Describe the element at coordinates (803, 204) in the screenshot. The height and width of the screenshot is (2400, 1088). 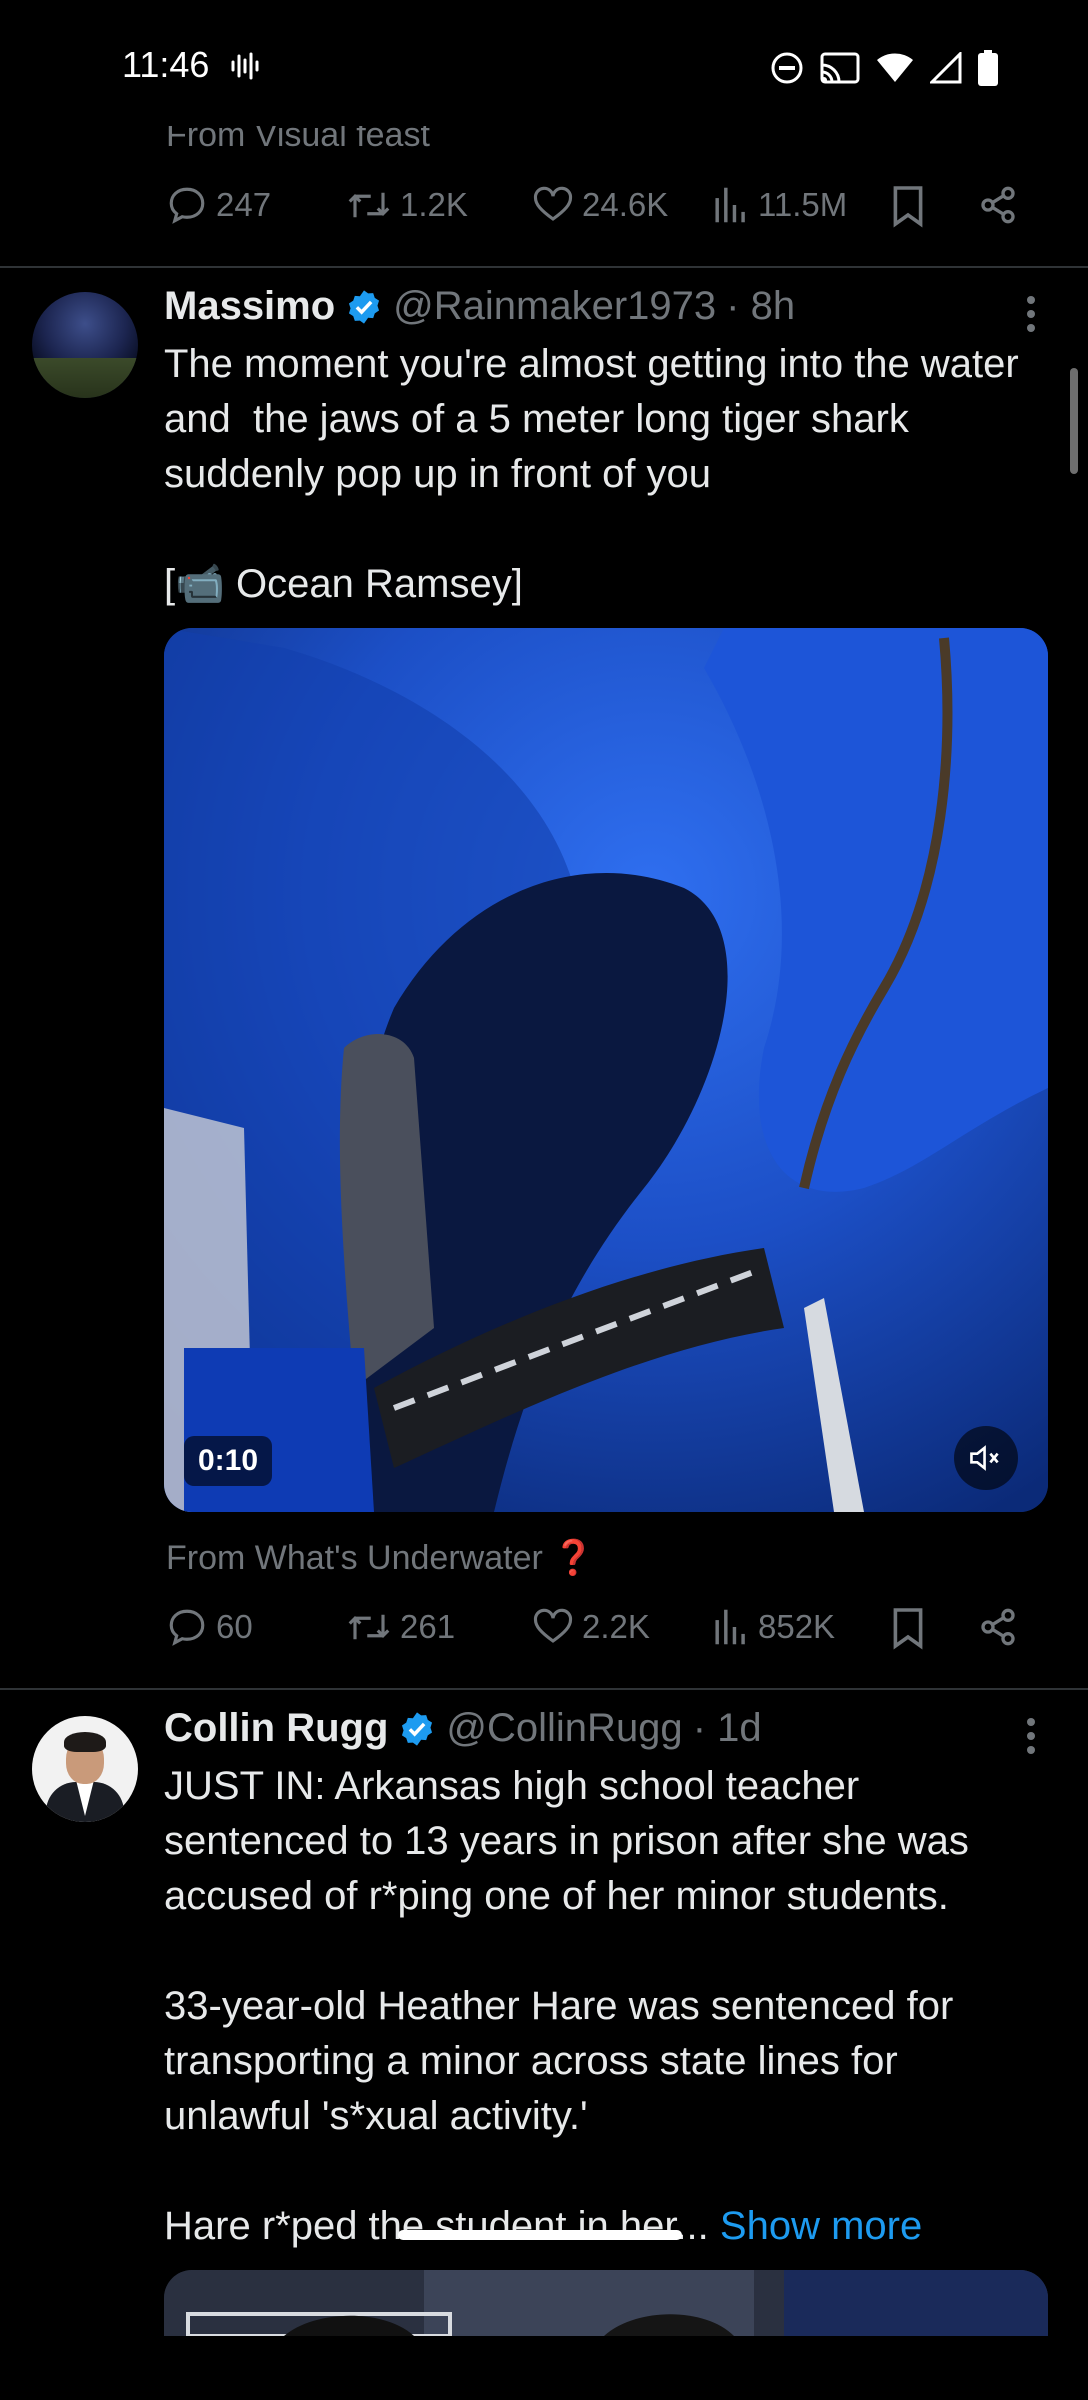
I see `views-count: 11.5M` at that location.